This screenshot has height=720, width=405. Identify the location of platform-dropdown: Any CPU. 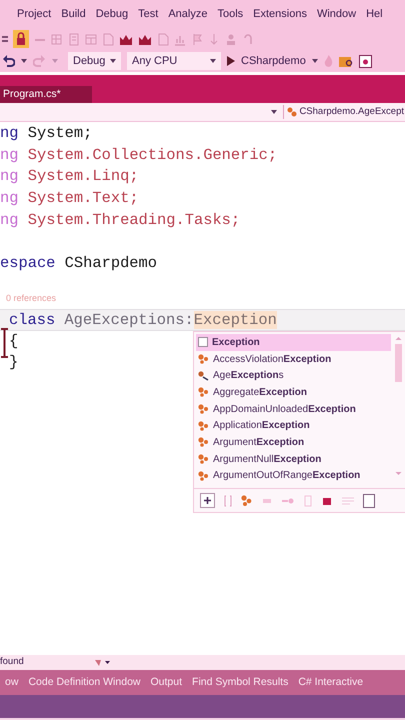
(174, 61).